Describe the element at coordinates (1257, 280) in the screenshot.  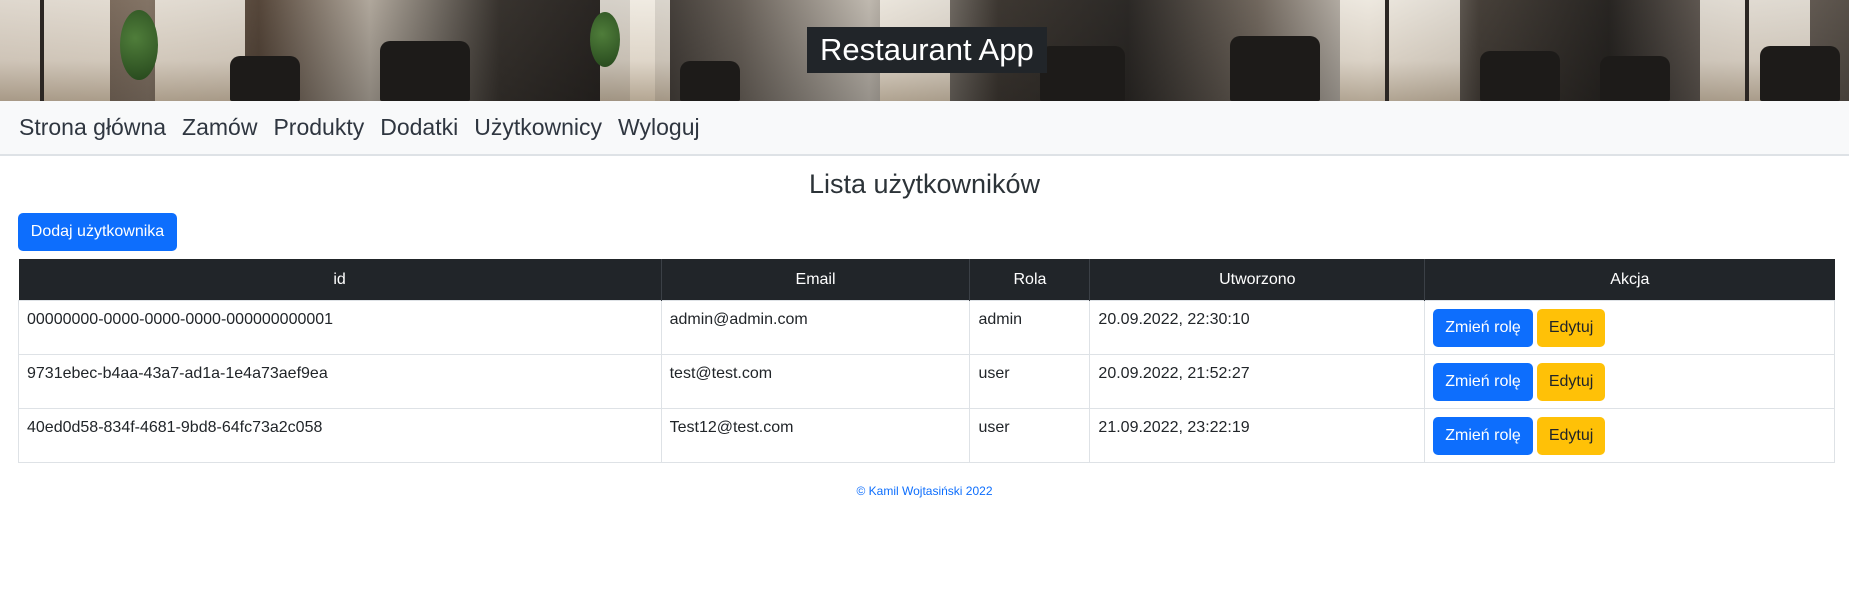
I see `column-header-created: Utworzono` at that location.